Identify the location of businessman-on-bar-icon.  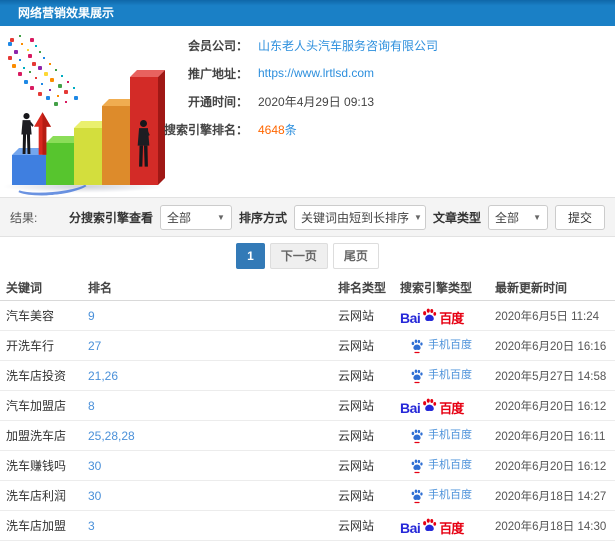
(26, 134).